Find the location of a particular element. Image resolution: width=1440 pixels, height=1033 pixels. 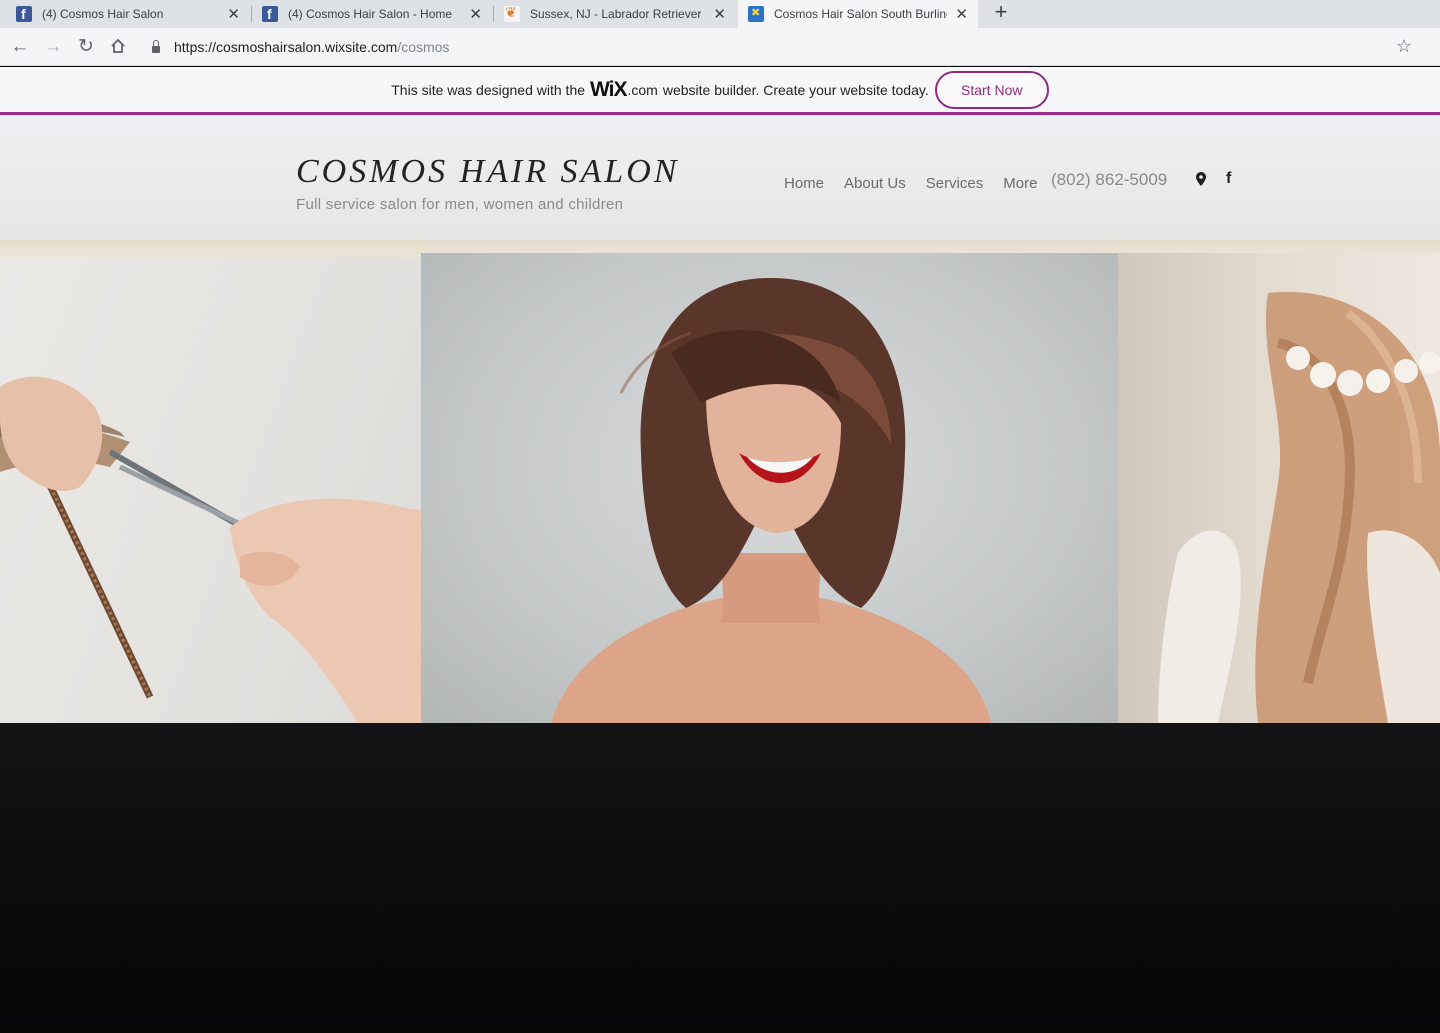

tab-labrador: Sussex, NJ - Labrador Retriever ✕ is located at coordinates (615, 14).